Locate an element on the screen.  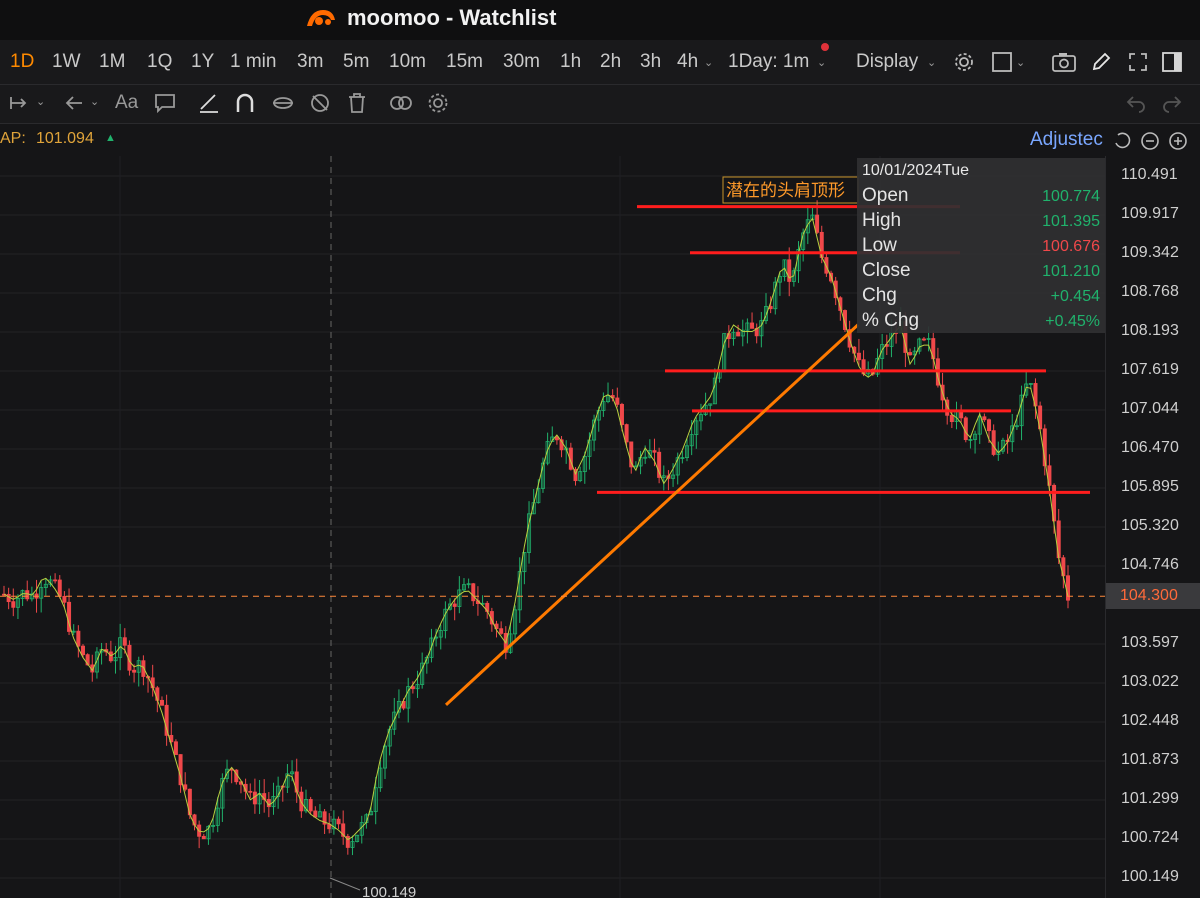
timeframe-1q: 1Q is located at coordinates (159, 62).